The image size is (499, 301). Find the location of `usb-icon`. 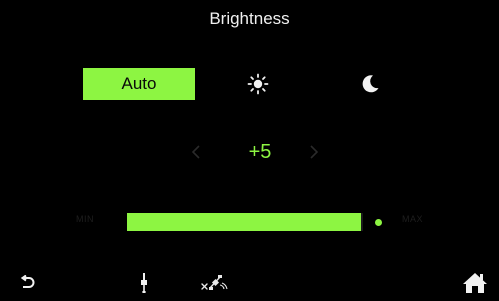

usb-icon is located at coordinates (144, 283).